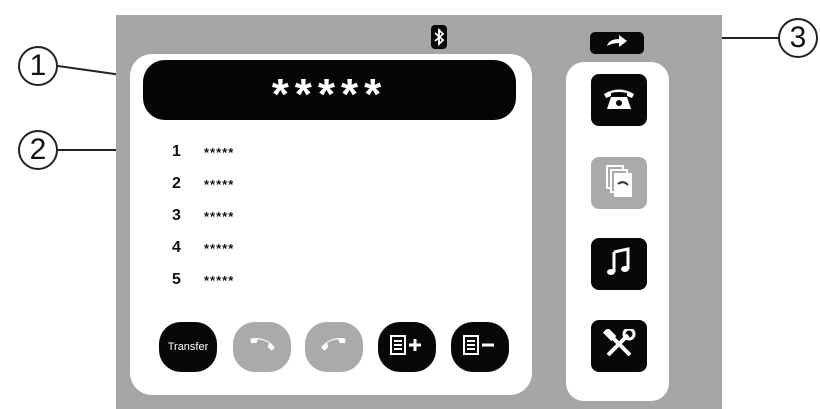 The height and width of the screenshot is (409, 820). I want to click on callout-3: 3, so click(798, 38).